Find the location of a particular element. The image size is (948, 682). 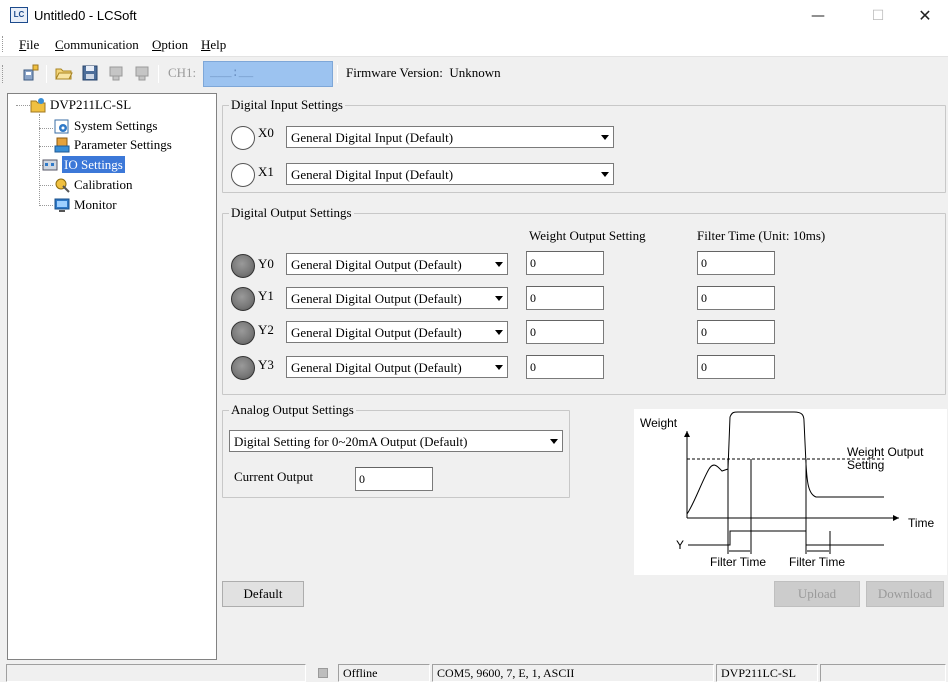

title-bar: LC Untitled0 - LCSoft — ☐ ✕ is located at coordinates (474, 16).